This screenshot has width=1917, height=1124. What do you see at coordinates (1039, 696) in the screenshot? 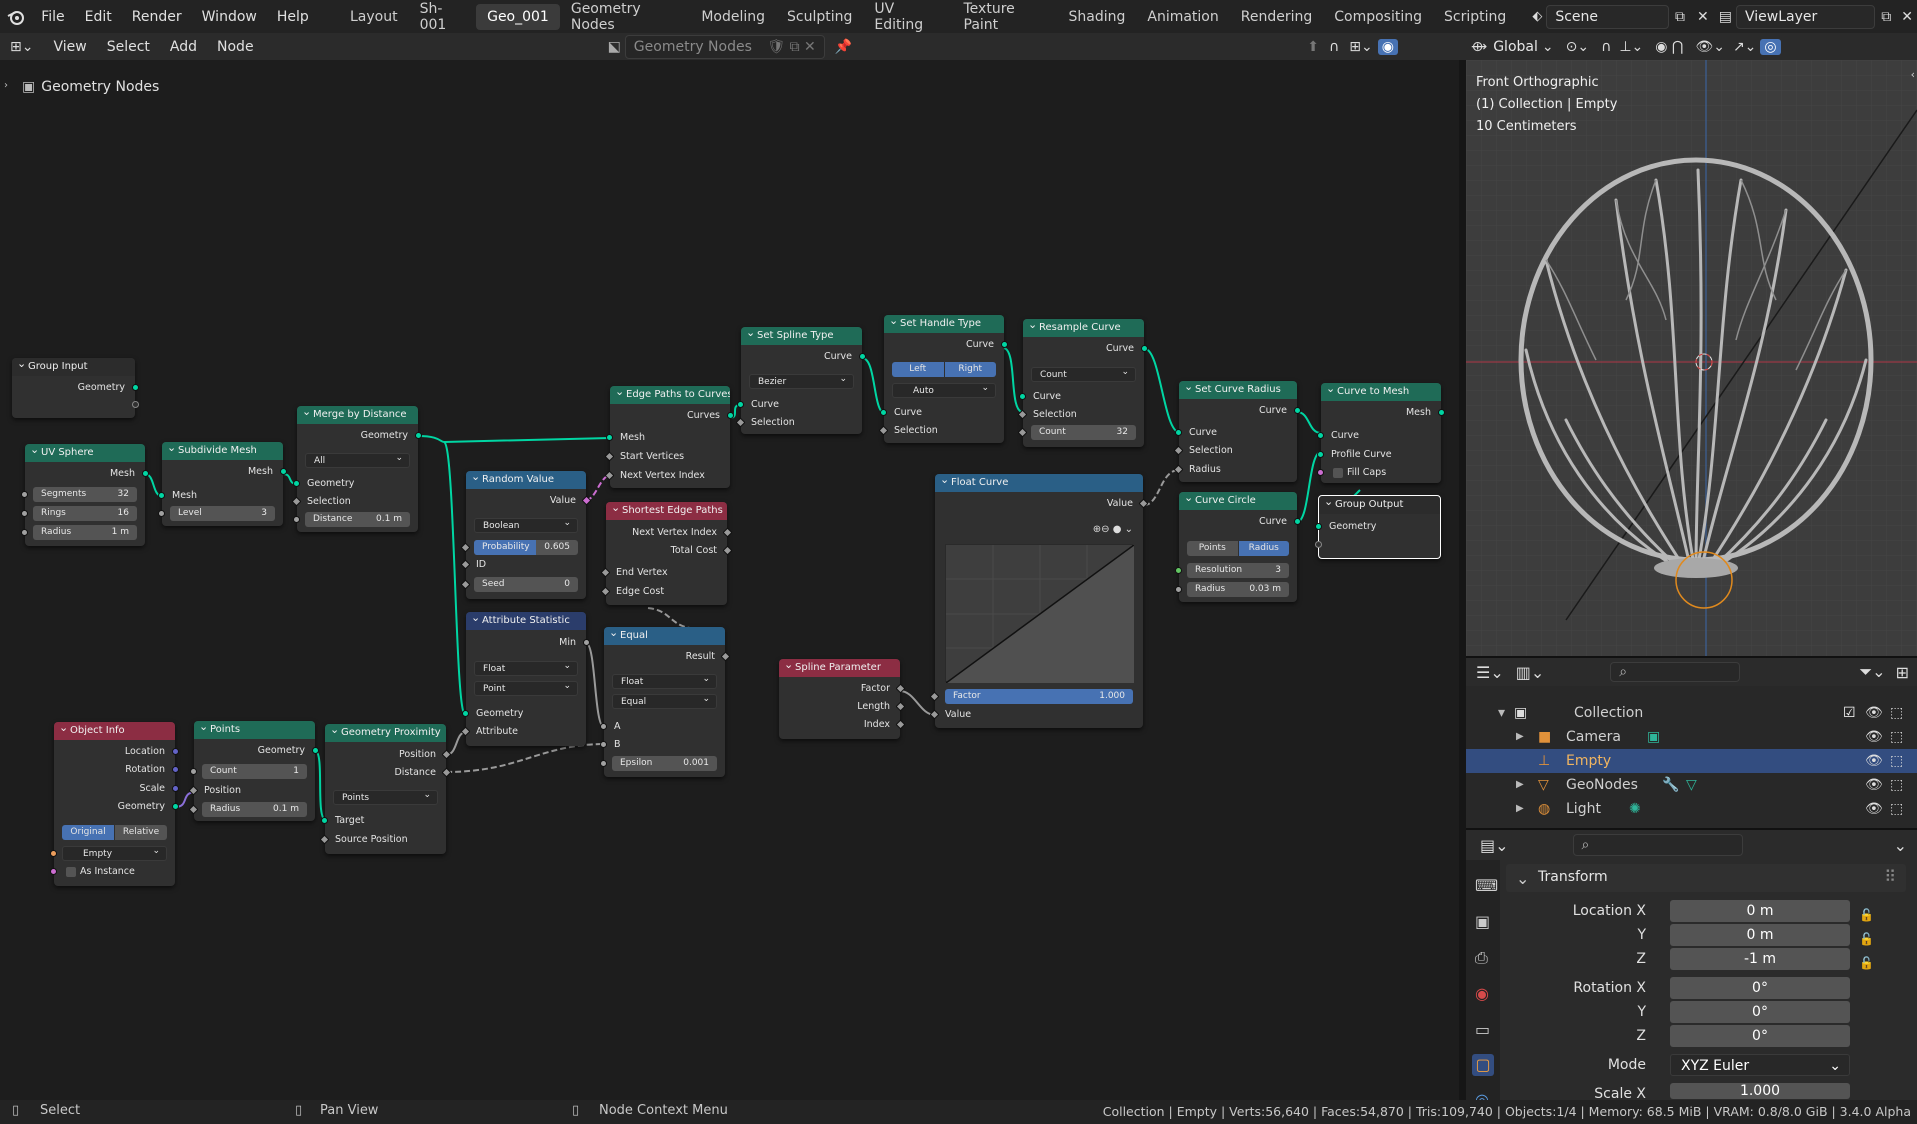
I see `factor-field: Factor 1.000` at bounding box center [1039, 696].